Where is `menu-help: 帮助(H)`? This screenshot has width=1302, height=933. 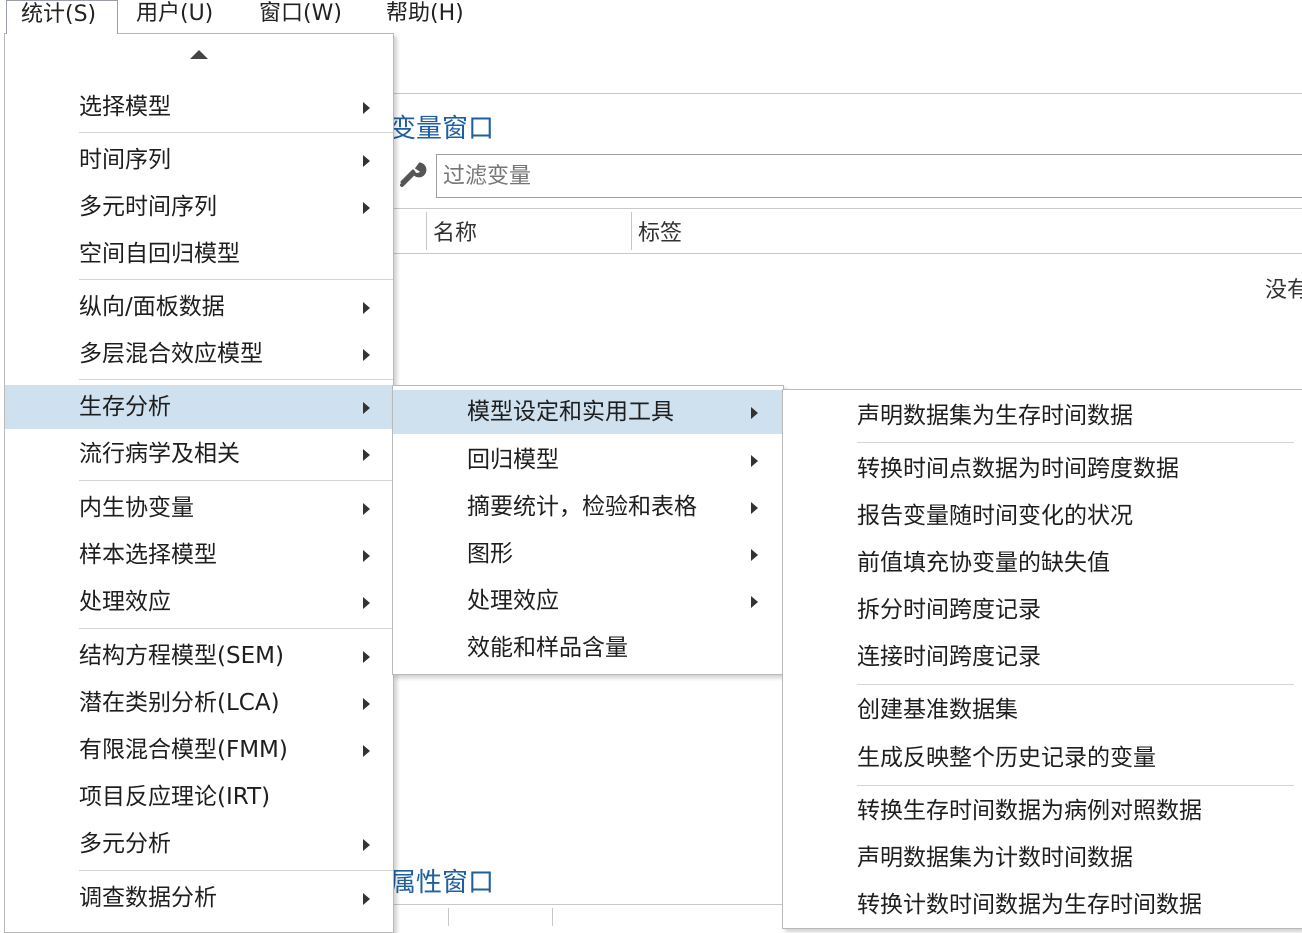 menu-help: 帮助(H) is located at coordinates (425, 17).